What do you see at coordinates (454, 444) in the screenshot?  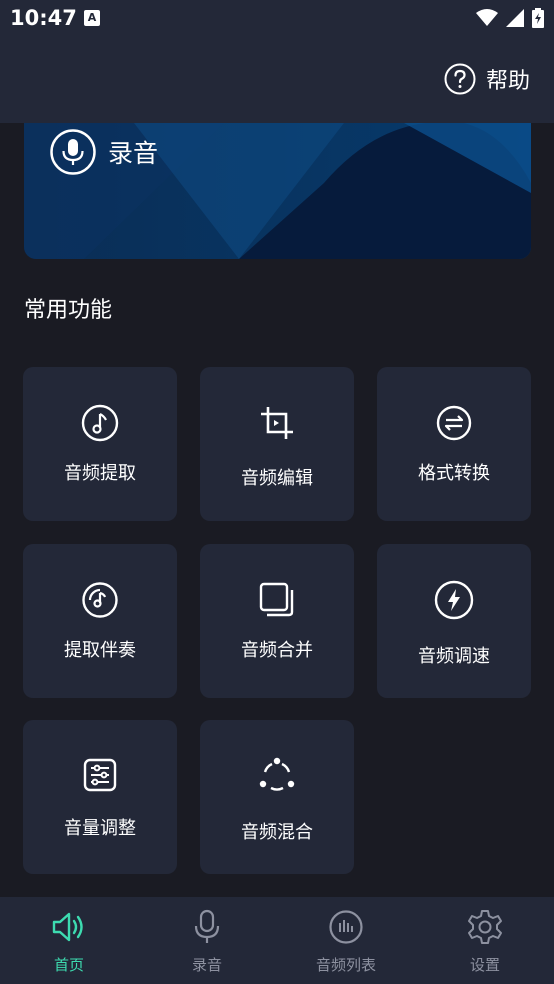 I see `feature-card-format-convert: 格式转换` at bounding box center [454, 444].